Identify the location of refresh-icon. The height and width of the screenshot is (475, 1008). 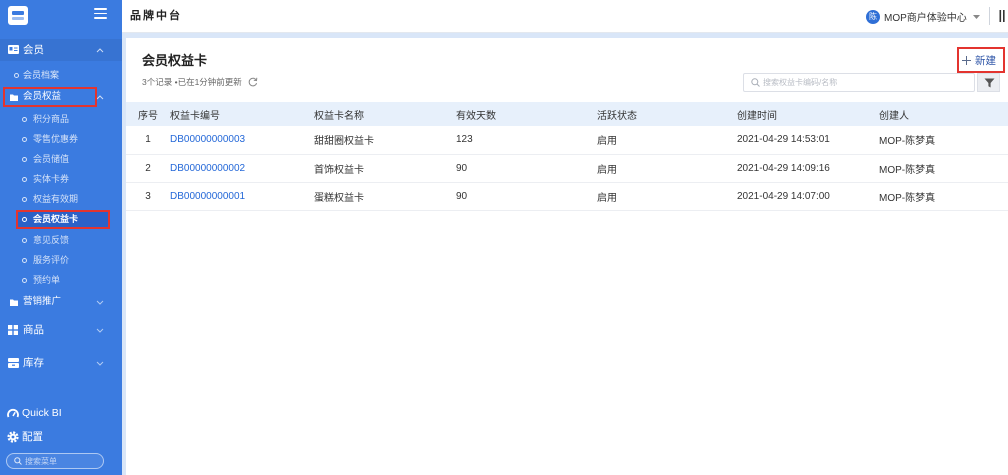
(253, 82).